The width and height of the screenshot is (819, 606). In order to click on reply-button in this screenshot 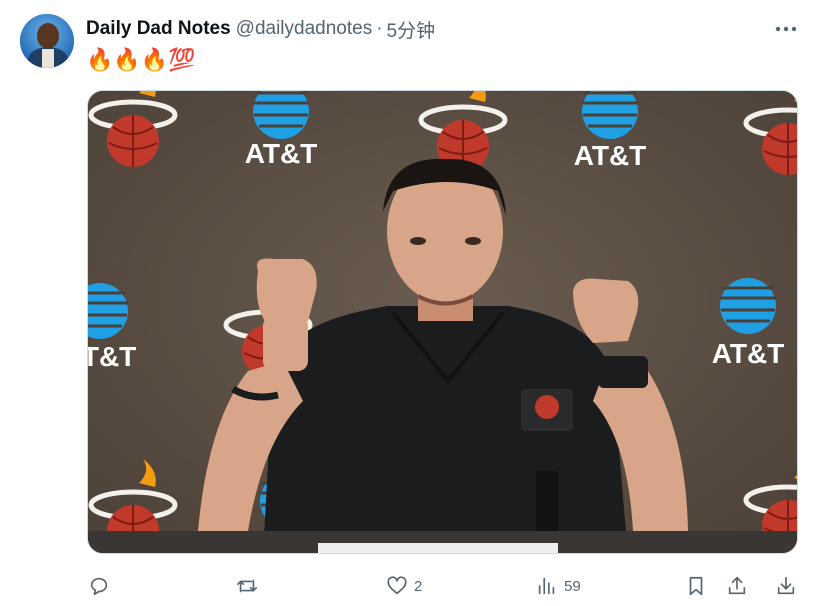, I will do `click(102, 586)`.